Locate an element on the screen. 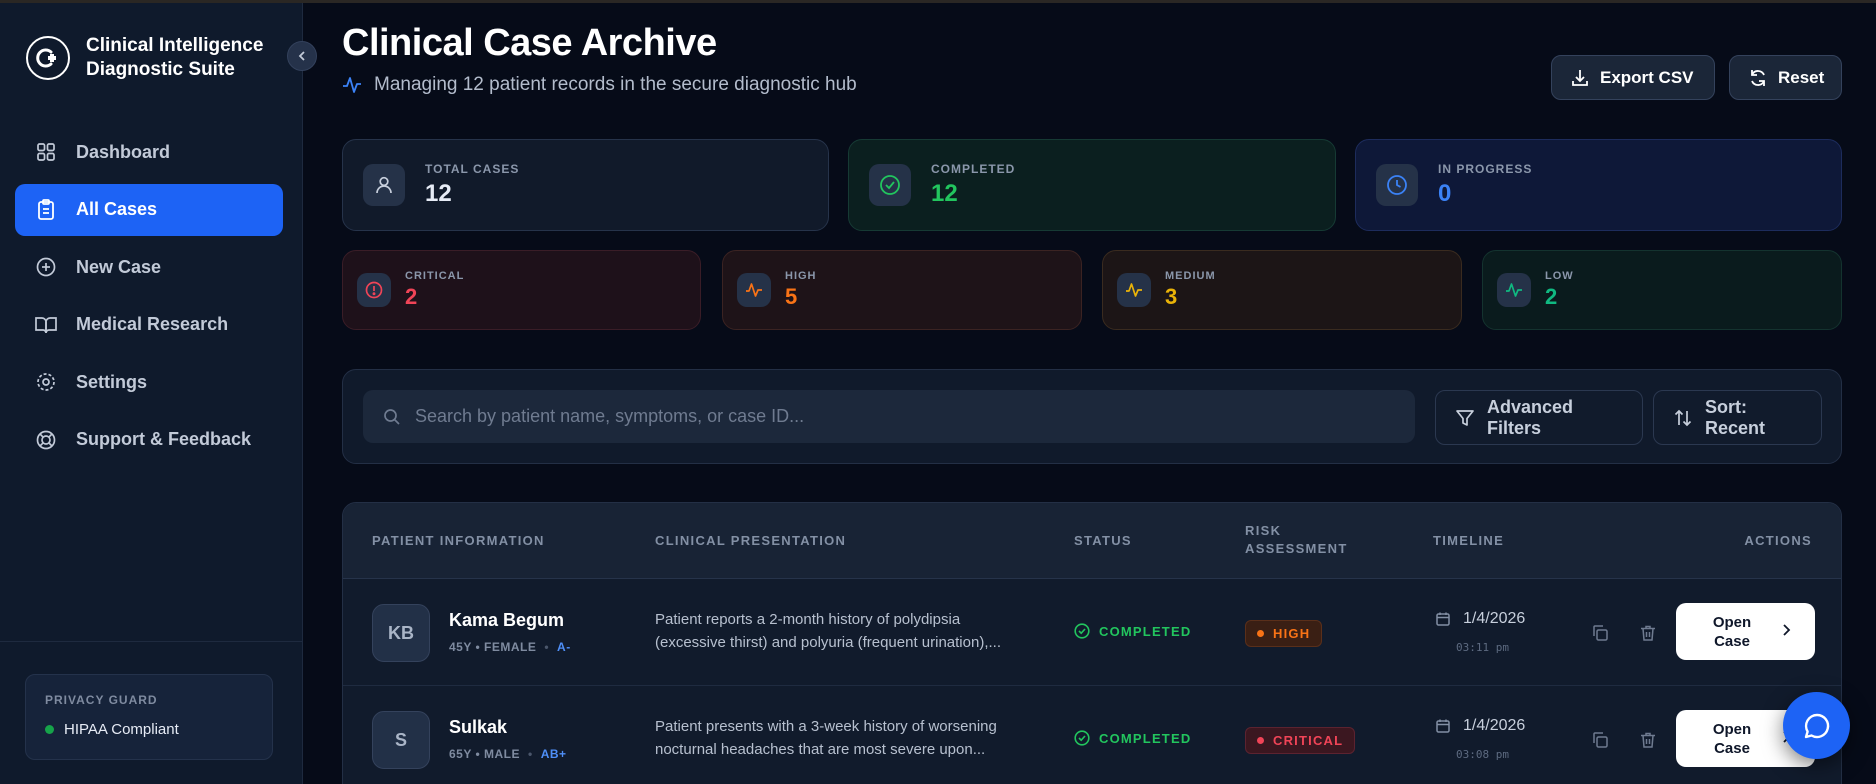 This screenshot has width=1876, height=784. sidebar-item-medical-research: Medical Research is located at coordinates (149, 325).